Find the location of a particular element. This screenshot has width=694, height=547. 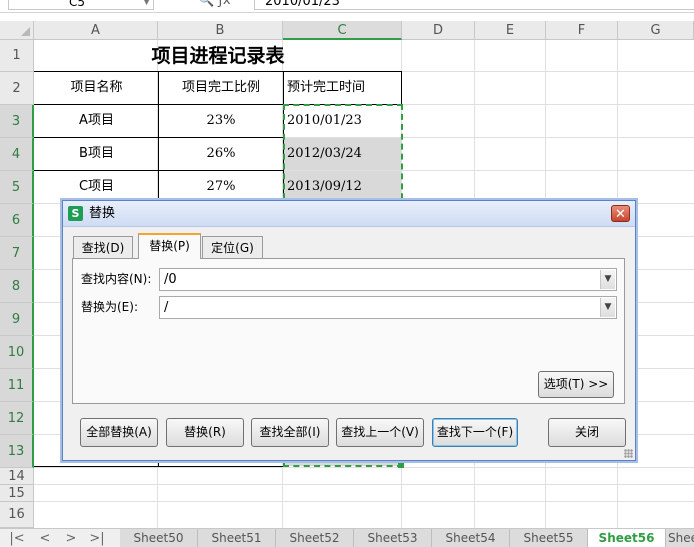

row-header-9: 9 is located at coordinates (17, 319).